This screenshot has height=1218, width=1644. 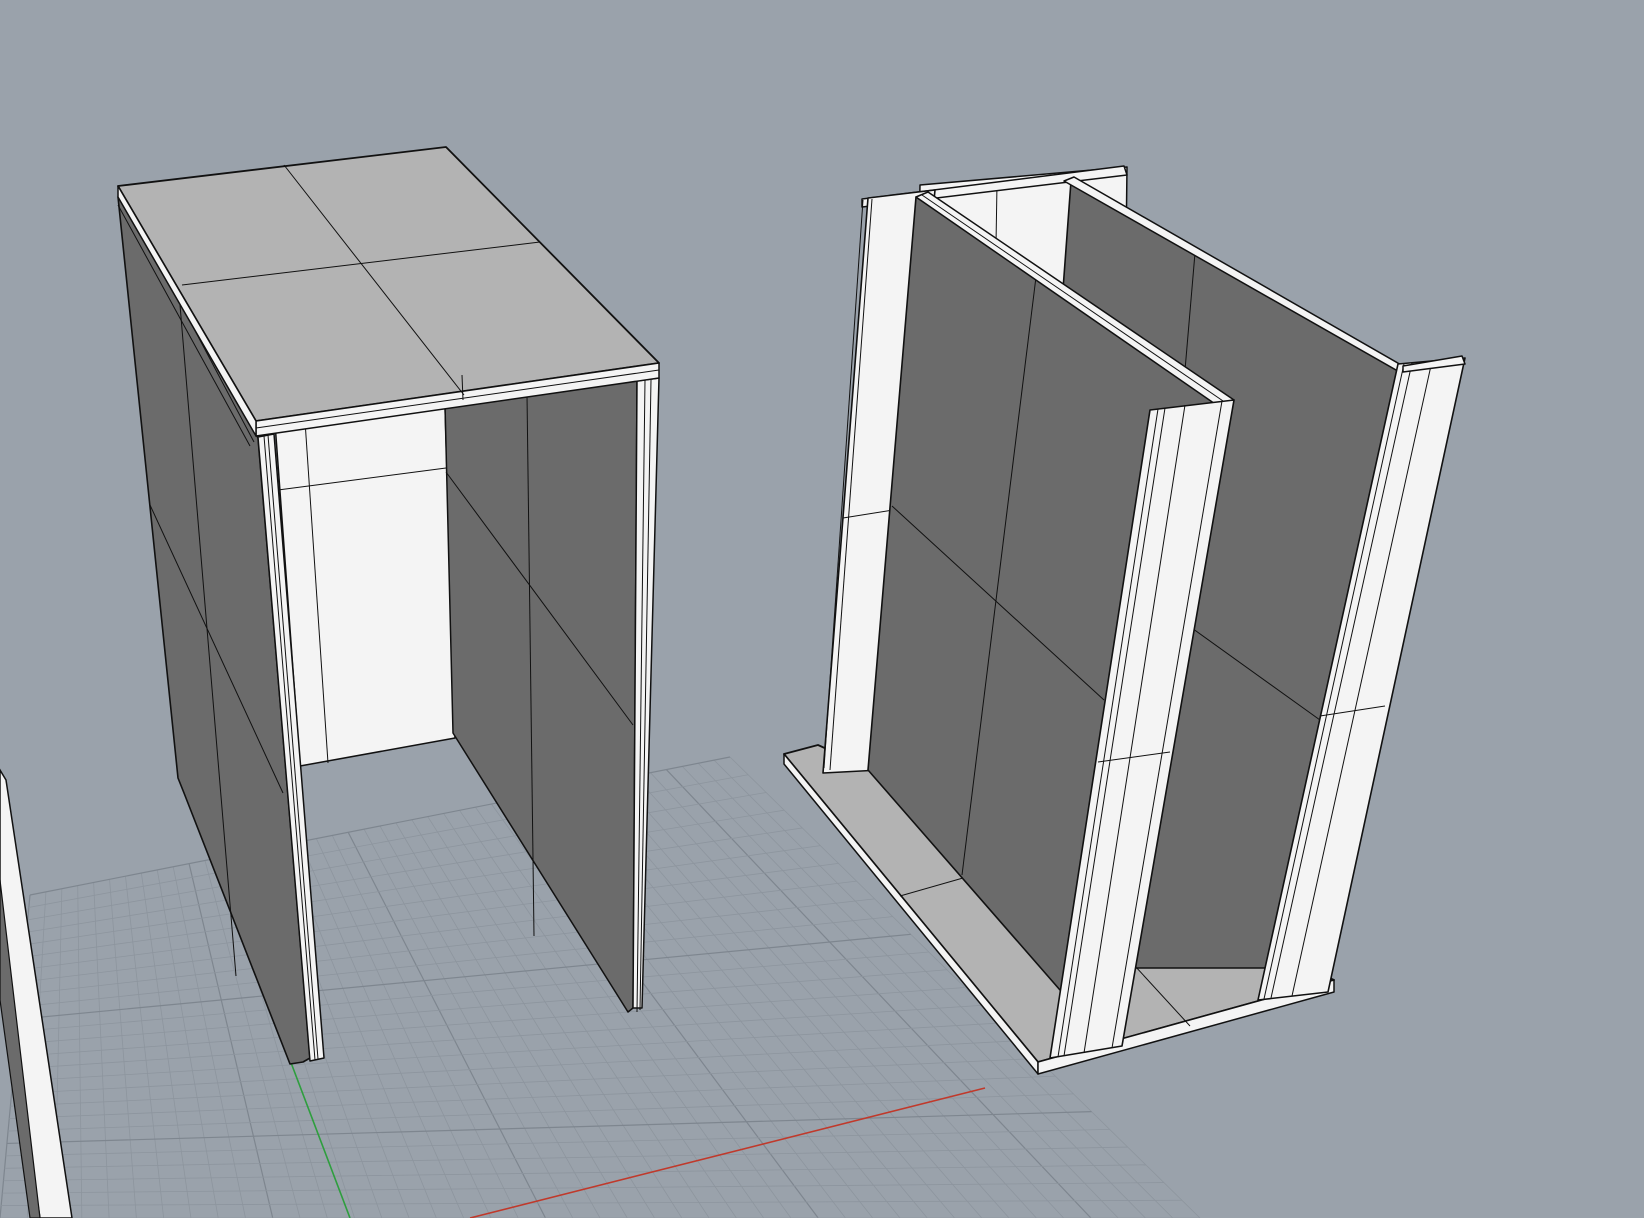 I want to click on right-side-panel, so click(x=541, y=696).